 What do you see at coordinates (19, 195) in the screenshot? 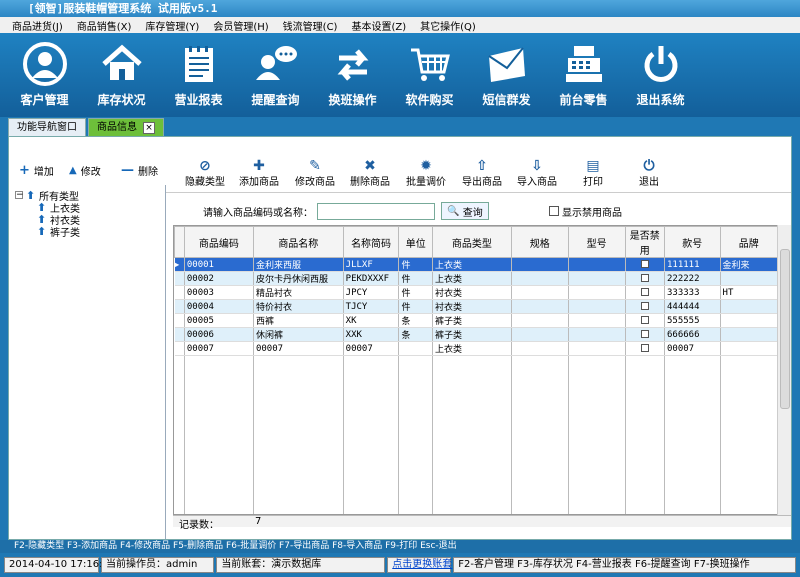
I see `collapse-icon: −` at bounding box center [19, 195].